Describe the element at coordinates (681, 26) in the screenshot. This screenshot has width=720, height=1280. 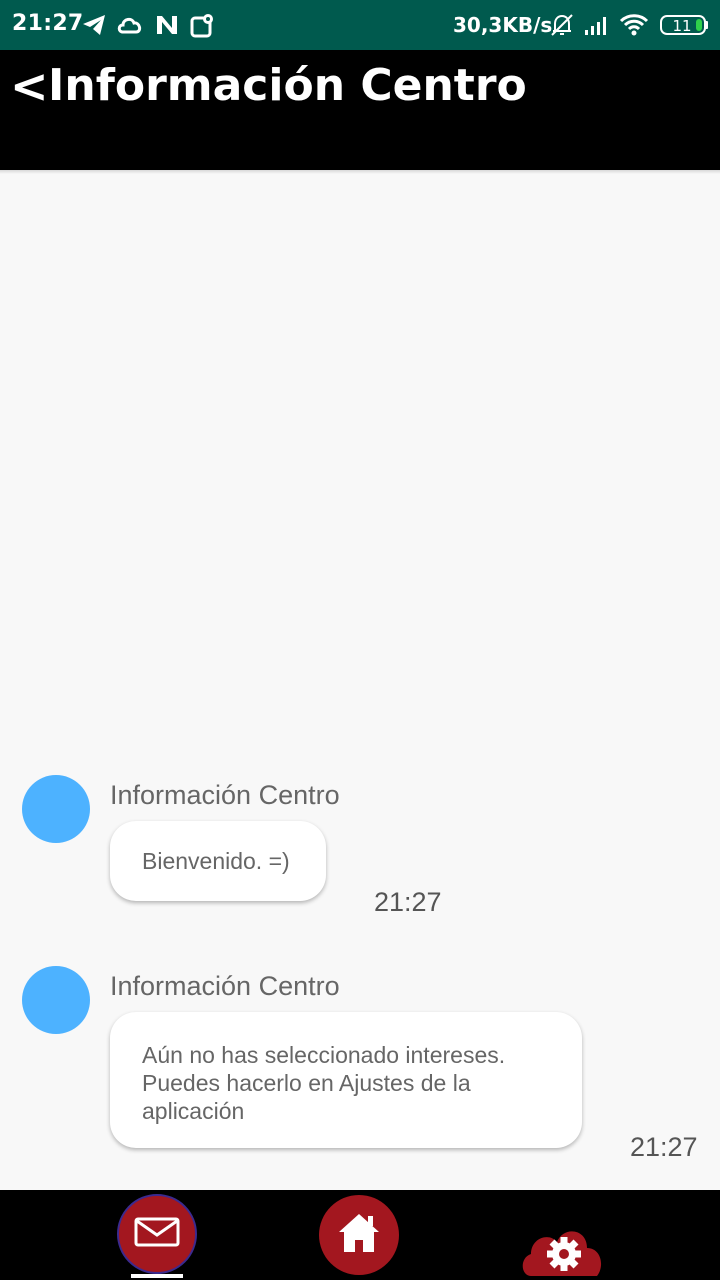
I see `battery-level: 11` at that location.